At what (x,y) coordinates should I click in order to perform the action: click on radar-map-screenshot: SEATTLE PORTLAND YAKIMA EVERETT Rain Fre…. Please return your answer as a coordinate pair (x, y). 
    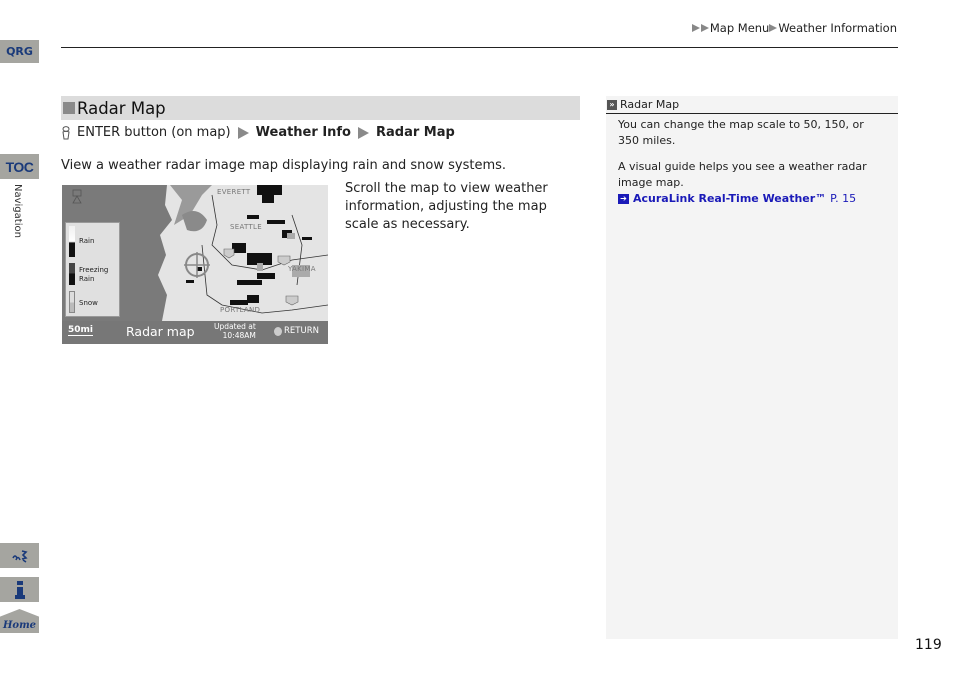
    Looking at the image, I should click on (195, 264).